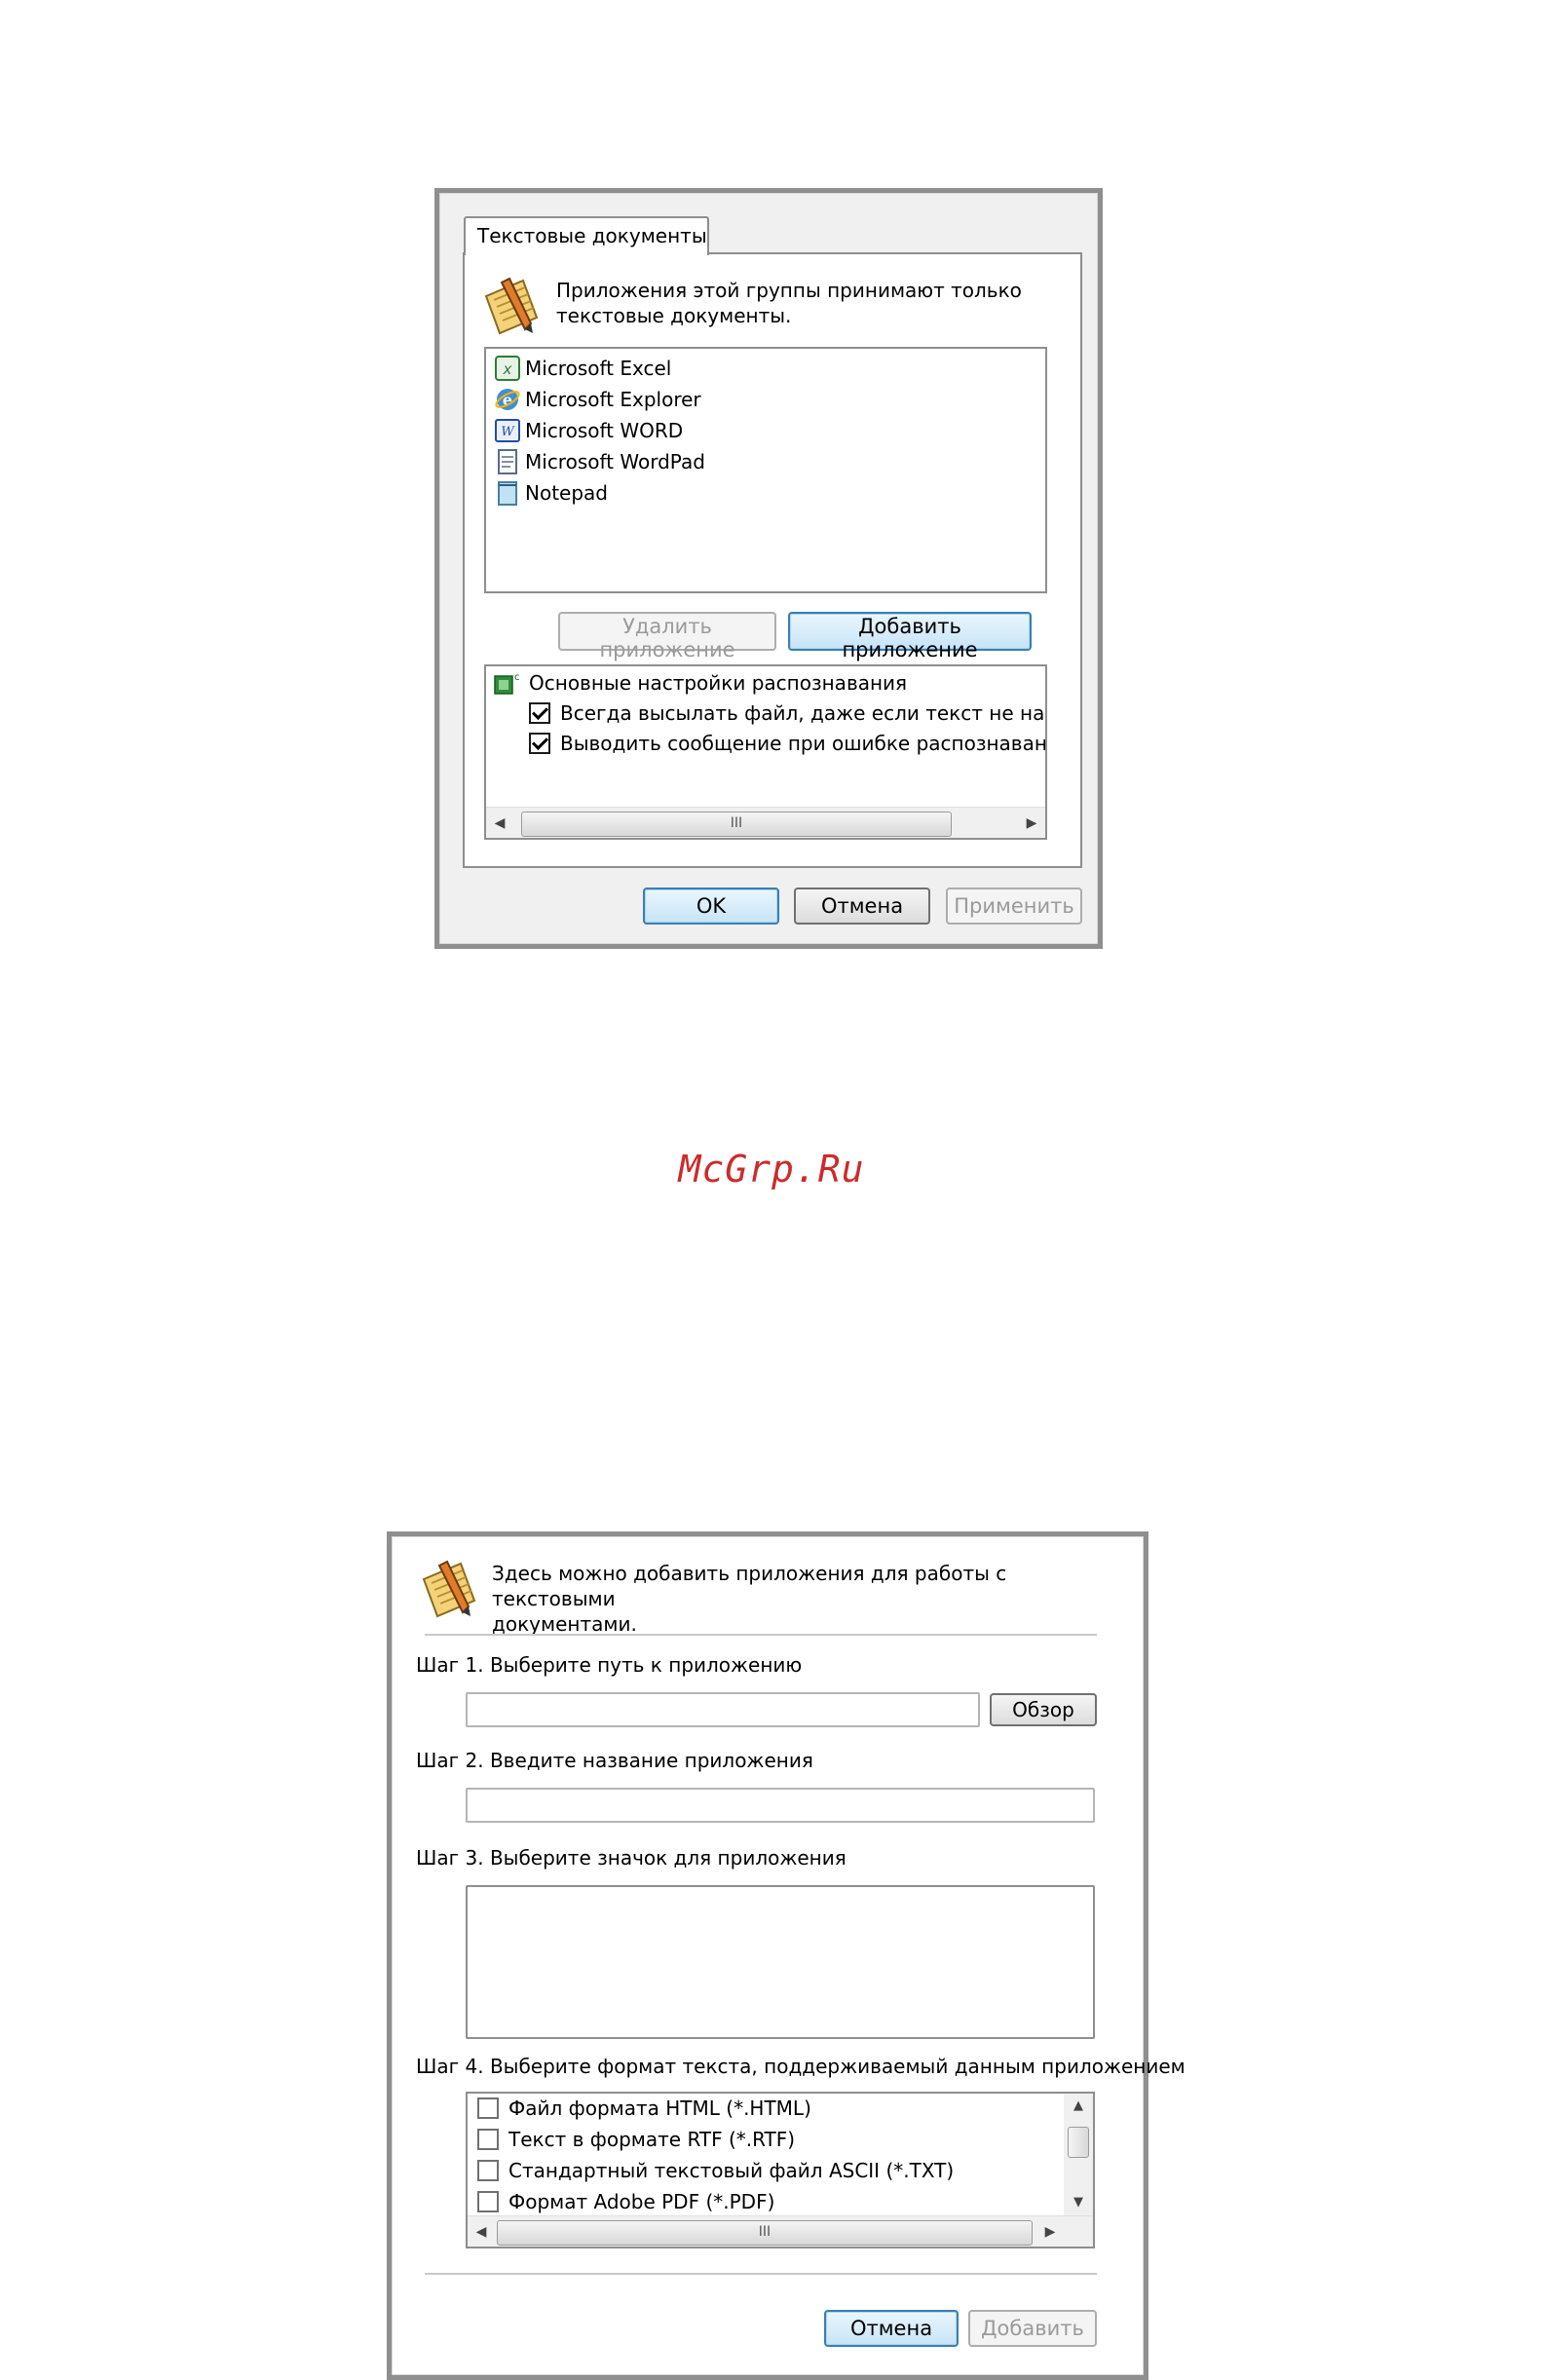  I want to click on pdf-format-checkbox, so click(488, 2201).